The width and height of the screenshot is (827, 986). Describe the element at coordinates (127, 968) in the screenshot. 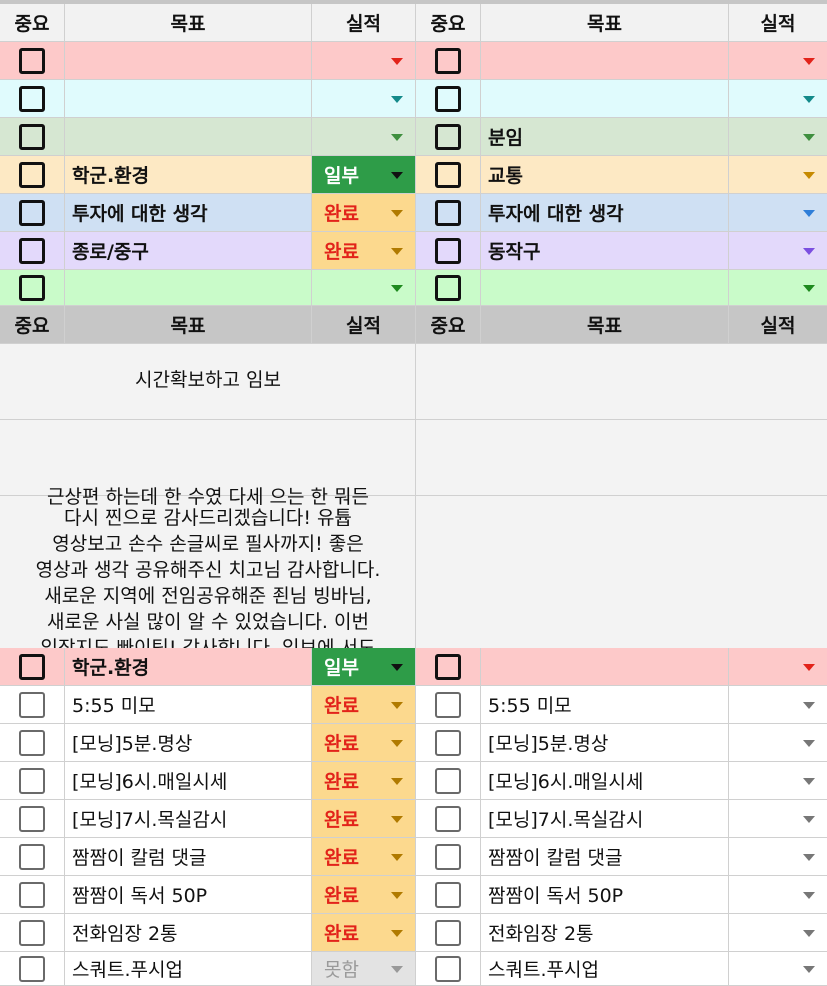

I see `goal-text: 스쿼트.푸시업` at that location.